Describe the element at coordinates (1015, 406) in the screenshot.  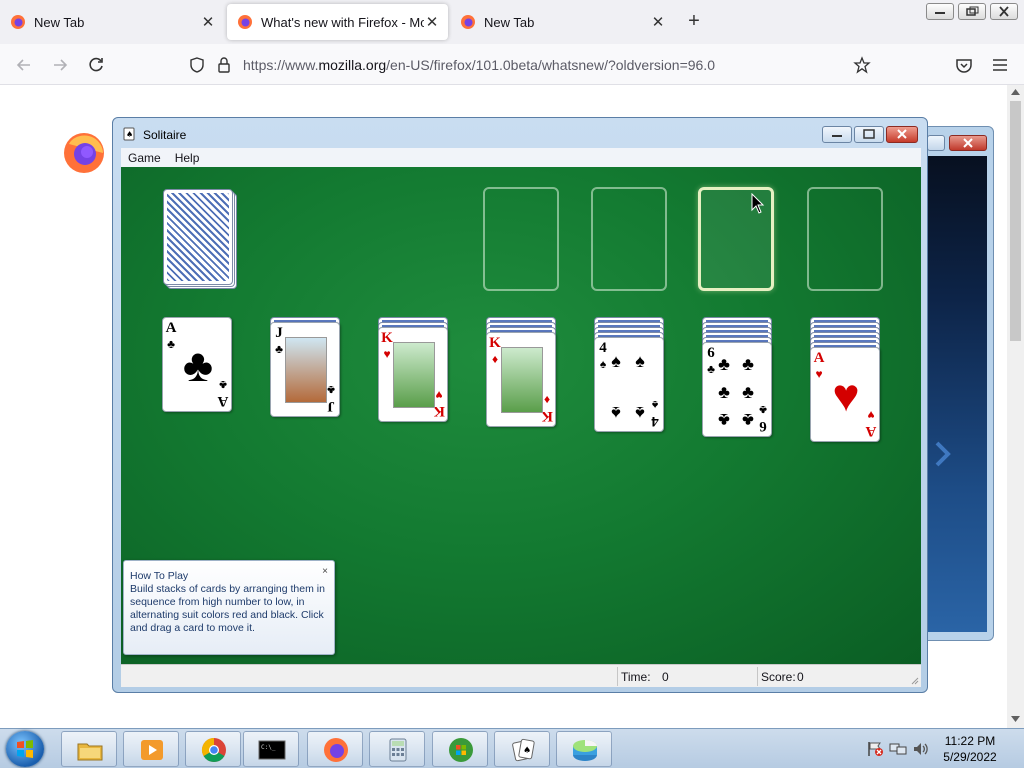
I see `vertical-scrollbar` at that location.